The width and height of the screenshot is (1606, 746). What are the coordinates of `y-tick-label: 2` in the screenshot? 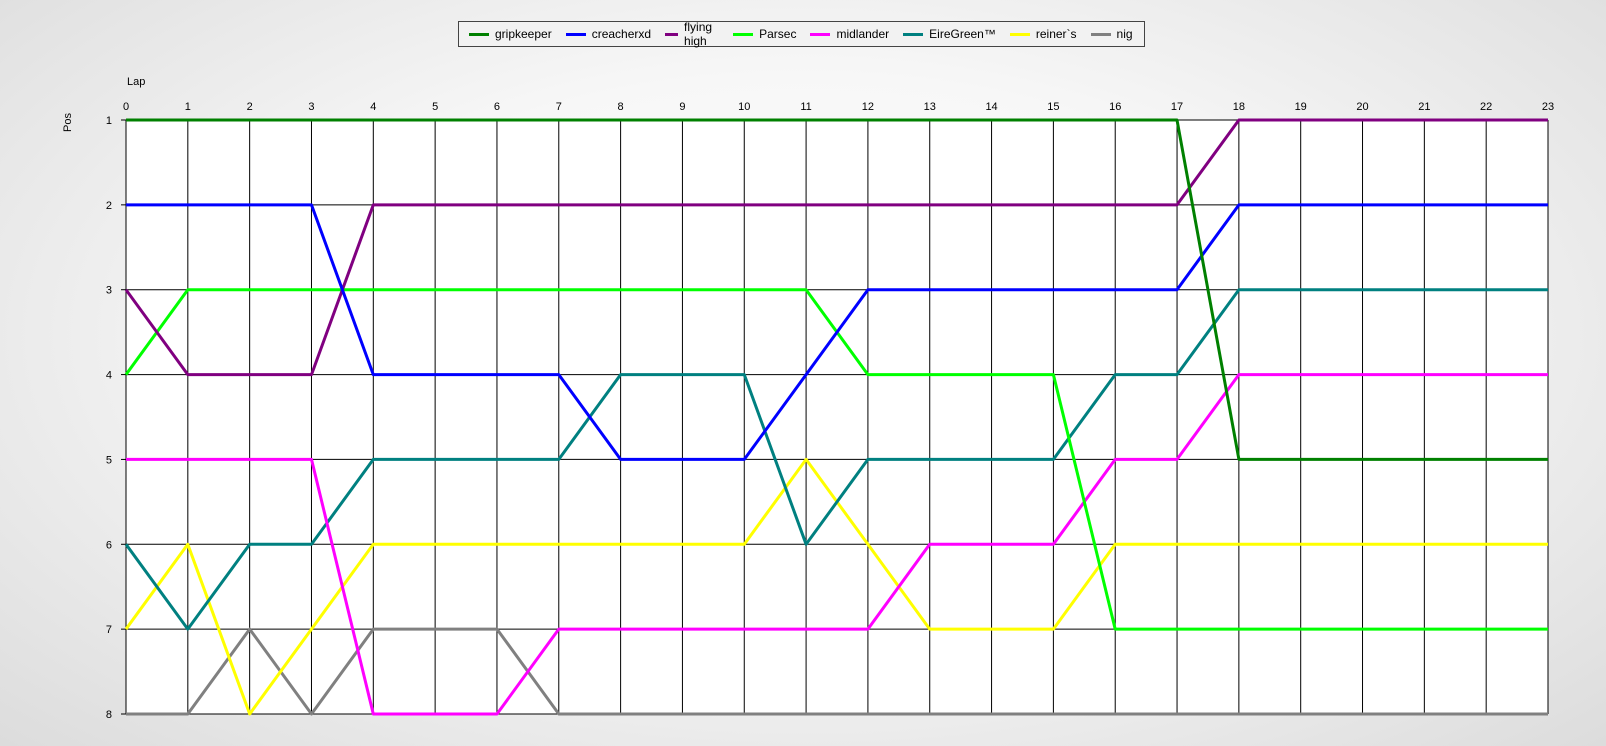 It's located at (109, 206).